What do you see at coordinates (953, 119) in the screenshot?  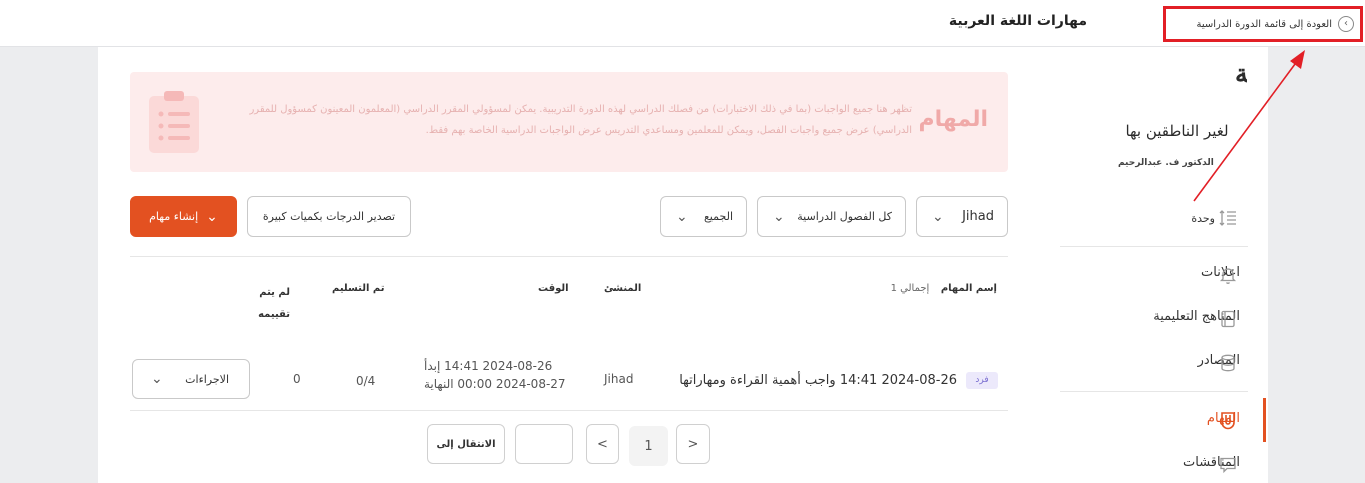 I see `banner-title: المهام` at bounding box center [953, 119].